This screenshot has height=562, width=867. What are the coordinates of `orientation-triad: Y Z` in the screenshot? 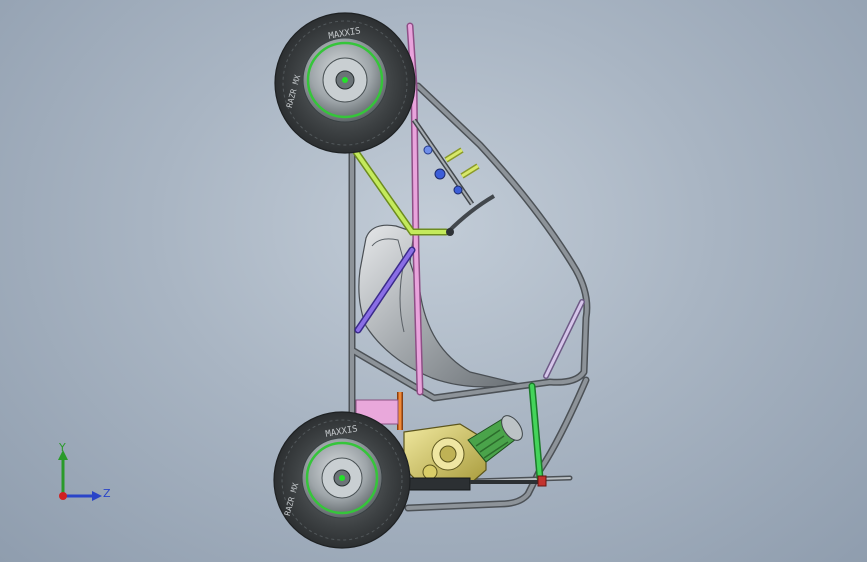 It's located at (85, 475).